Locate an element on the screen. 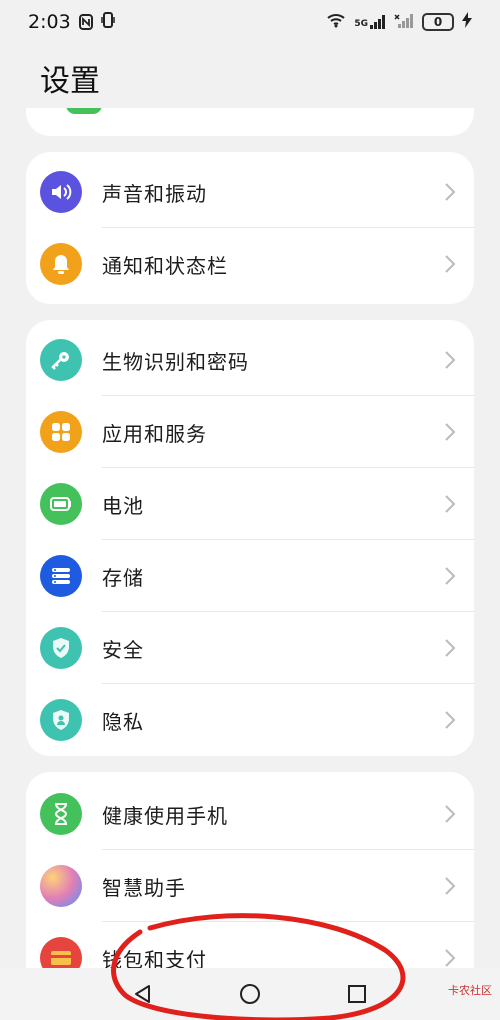  speaker-icon is located at coordinates (61, 192).